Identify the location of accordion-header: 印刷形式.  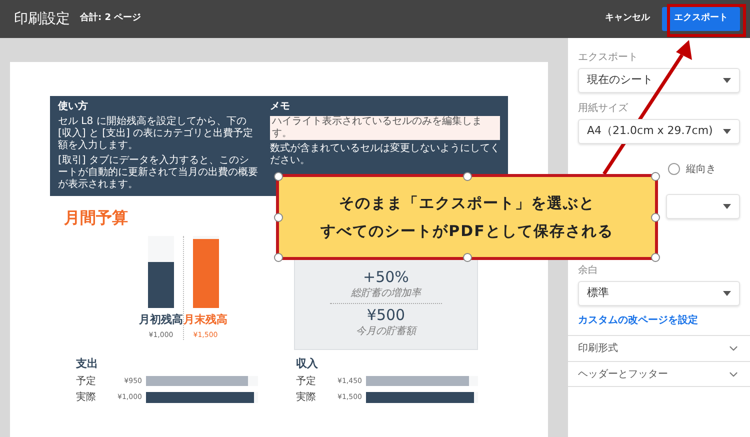
(659, 348).